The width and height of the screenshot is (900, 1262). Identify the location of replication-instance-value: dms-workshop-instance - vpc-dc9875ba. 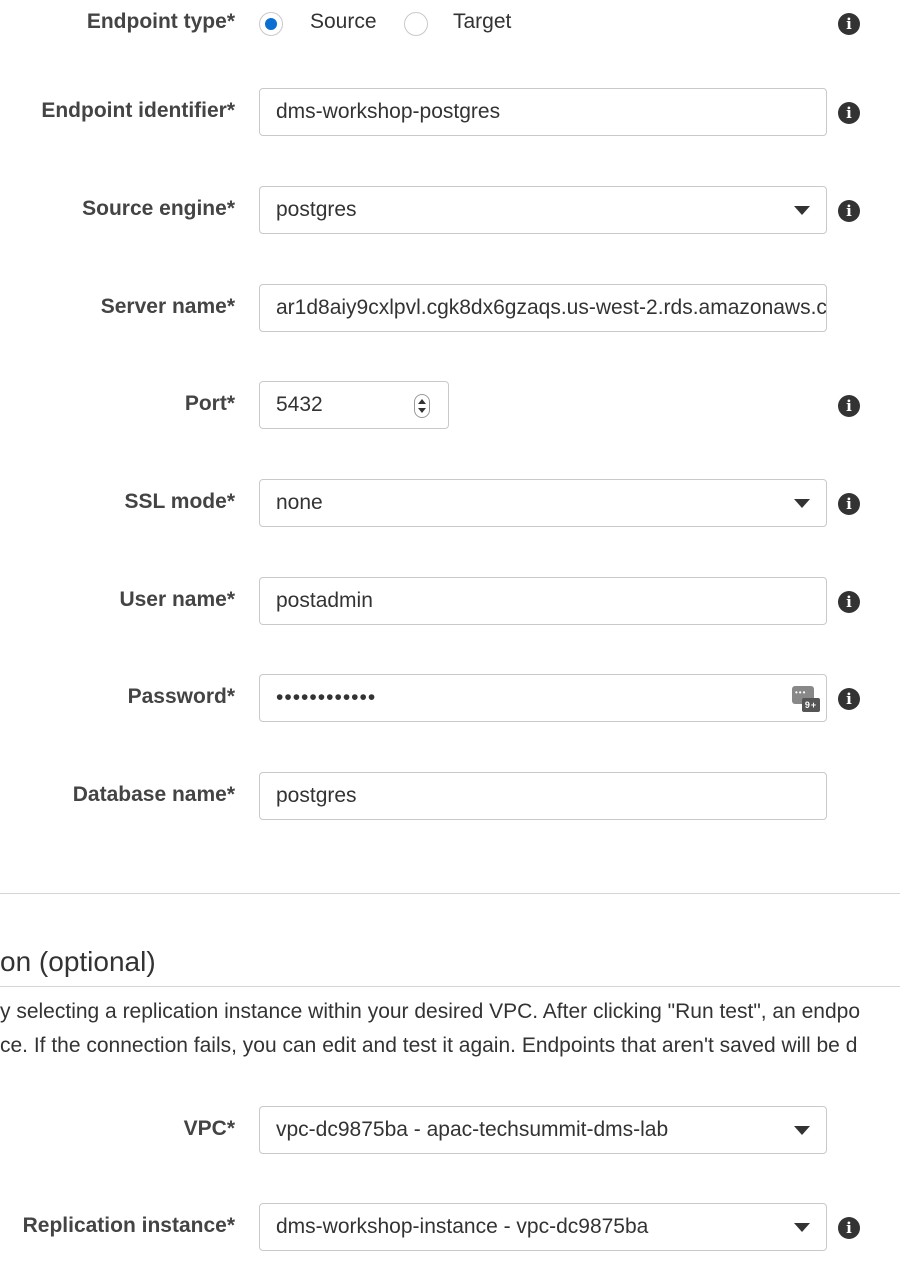
(462, 1226).